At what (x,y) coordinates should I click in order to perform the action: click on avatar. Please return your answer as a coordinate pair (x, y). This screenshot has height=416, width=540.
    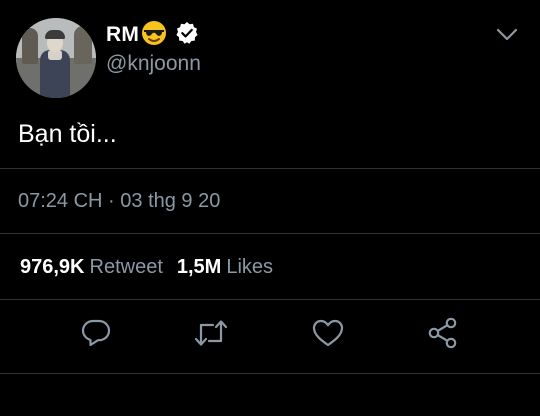
    Looking at the image, I should click on (56, 58).